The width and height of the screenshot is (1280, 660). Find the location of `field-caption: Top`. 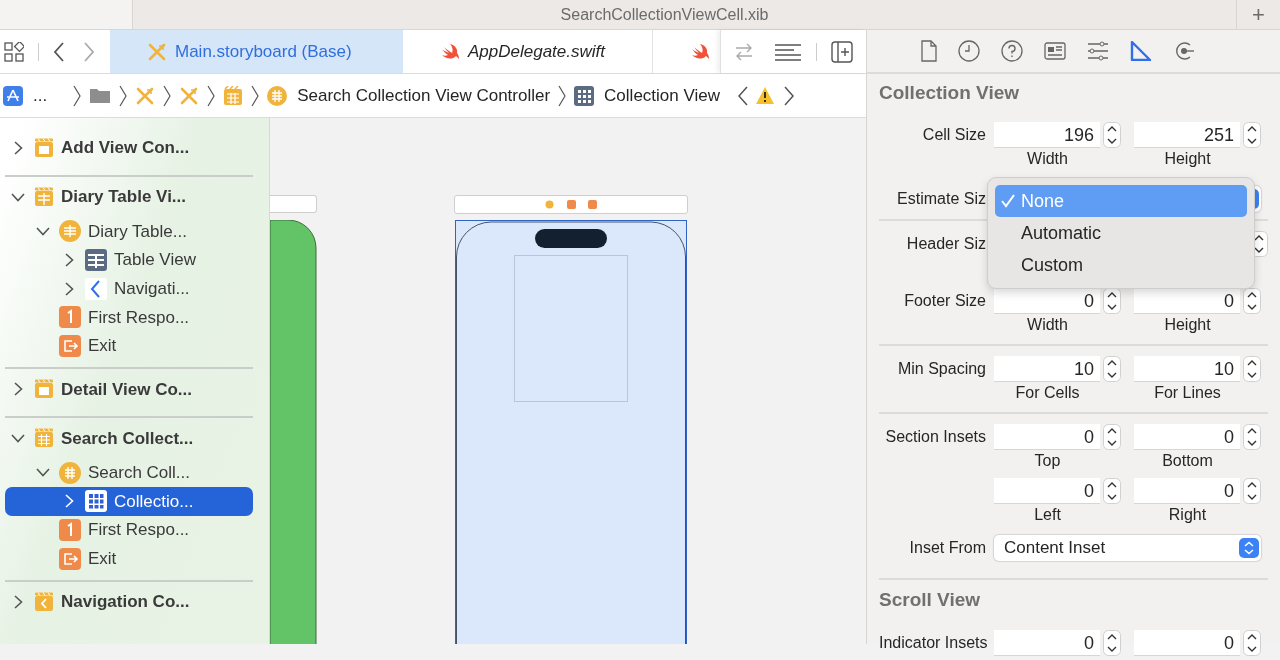

field-caption: Top is located at coordinates (1048, 461).